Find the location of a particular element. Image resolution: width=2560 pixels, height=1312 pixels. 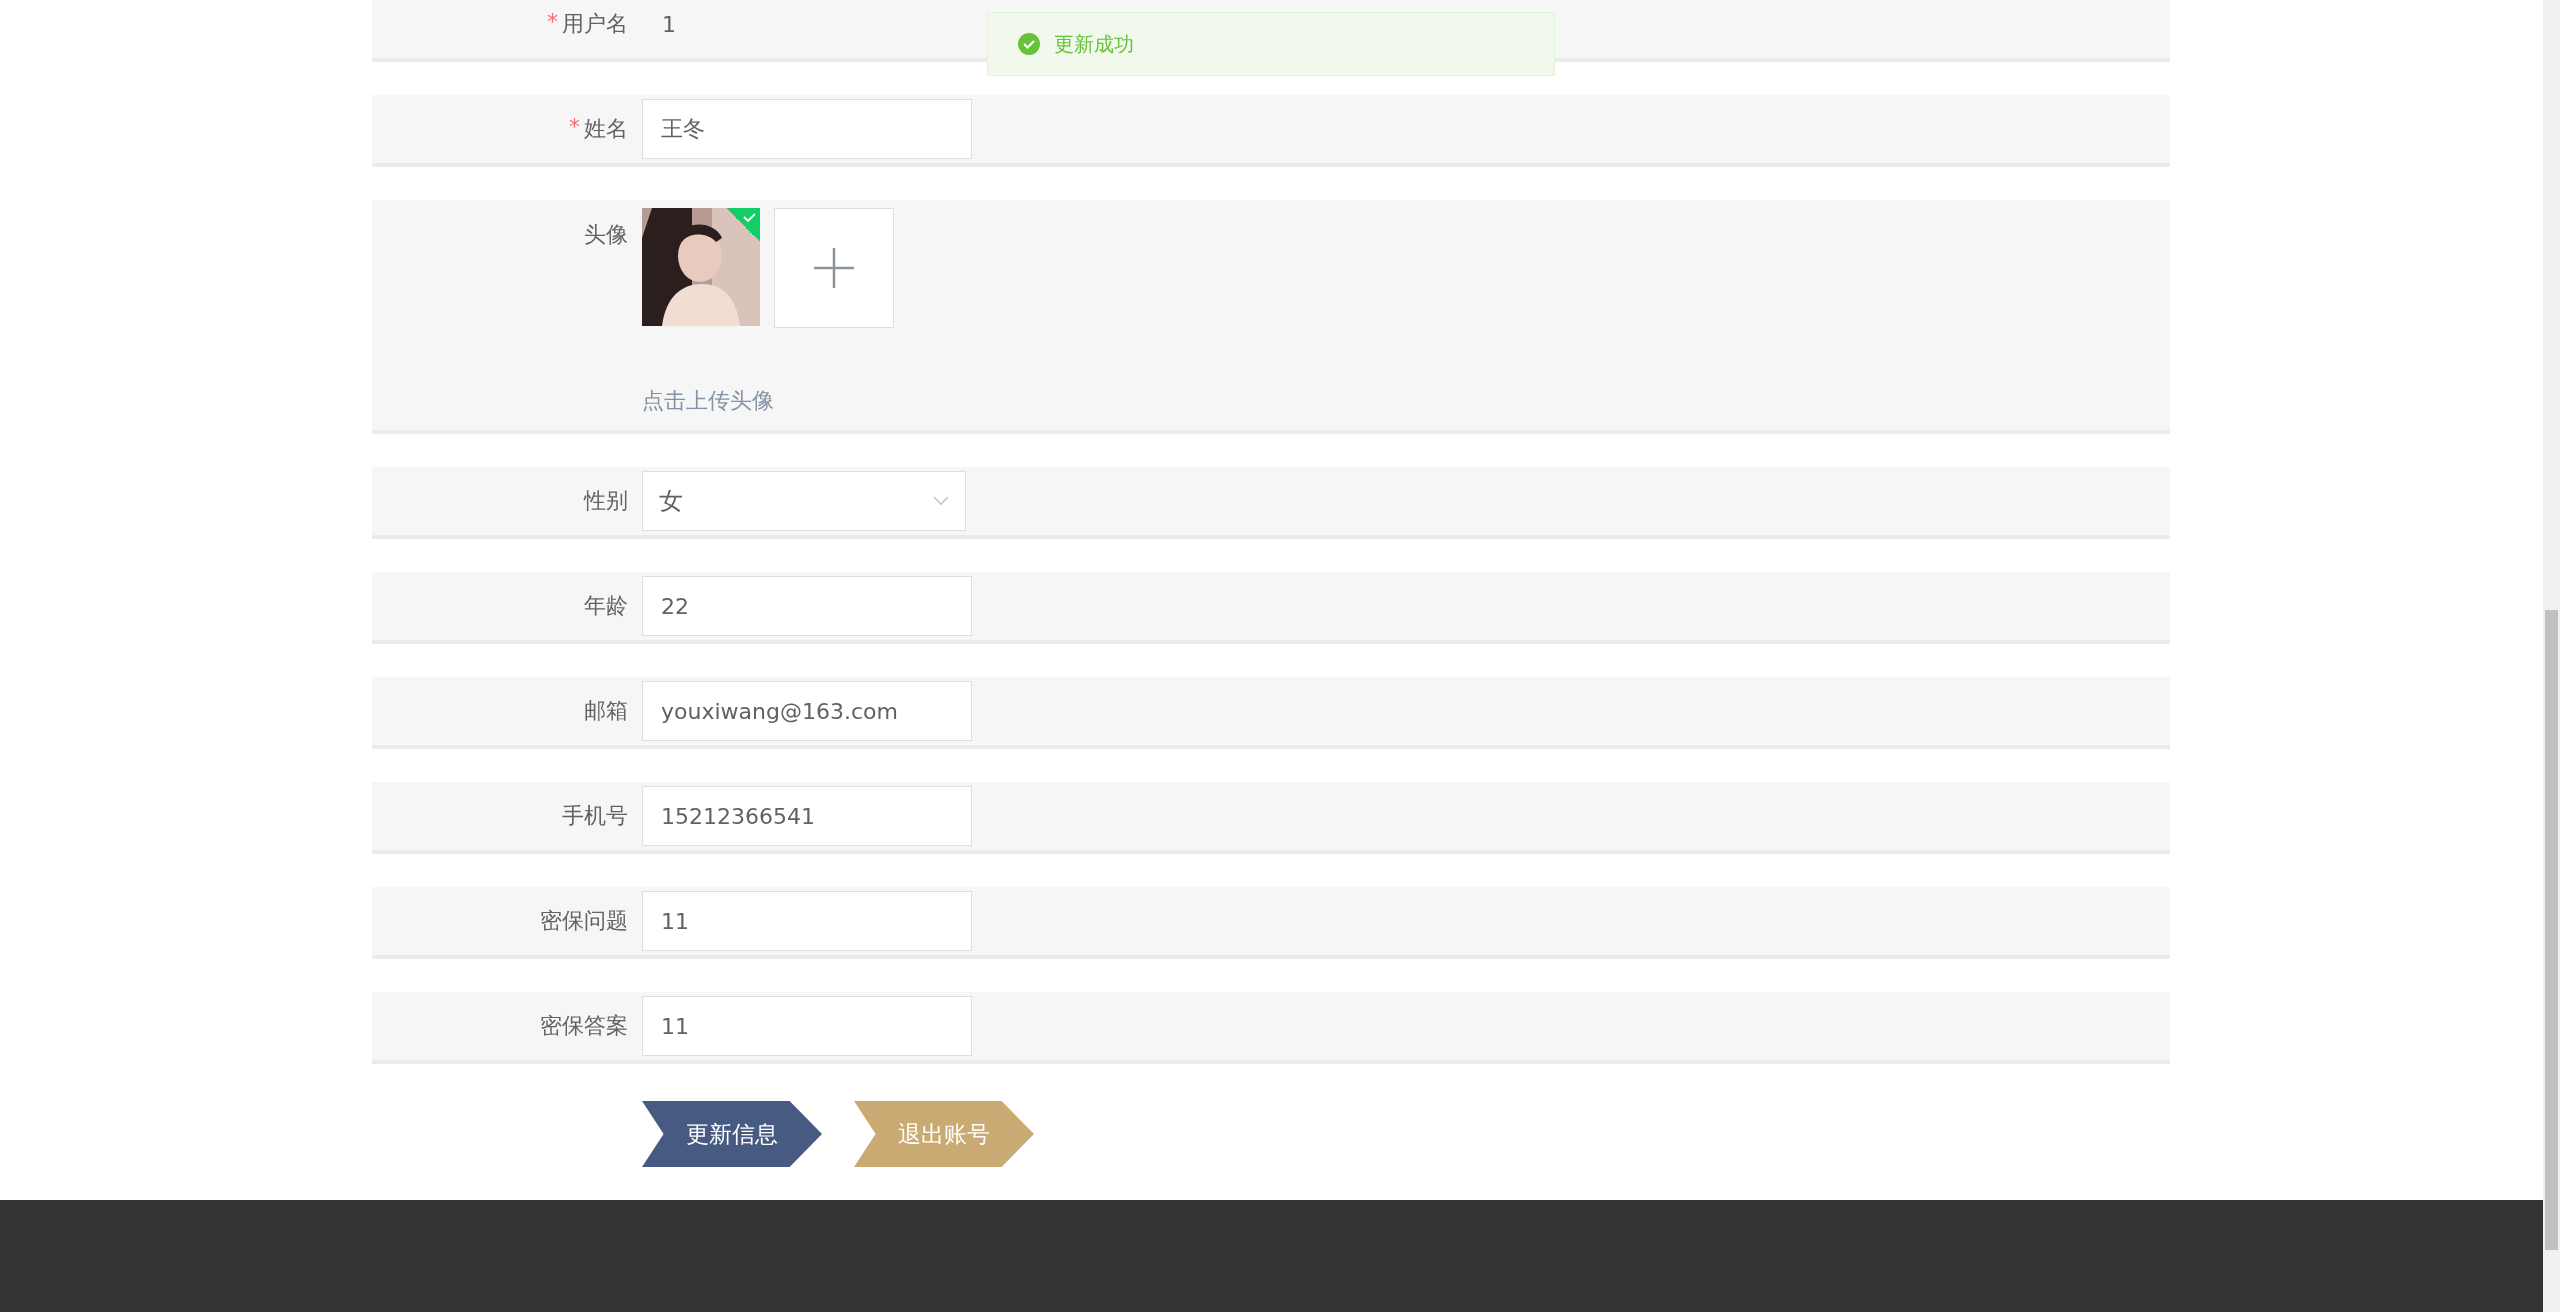

field-label: 密保答案 is located at coordinates (584, 1026).